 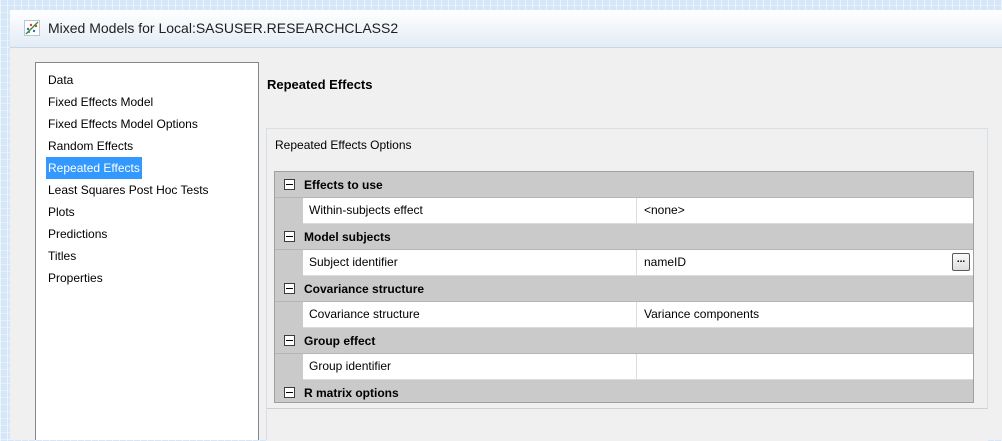 What do you see at coordinates (90, 146) in the screenshot?
I see `nav-item-random-effects: Random Effects` at bounding box center [90, 146].